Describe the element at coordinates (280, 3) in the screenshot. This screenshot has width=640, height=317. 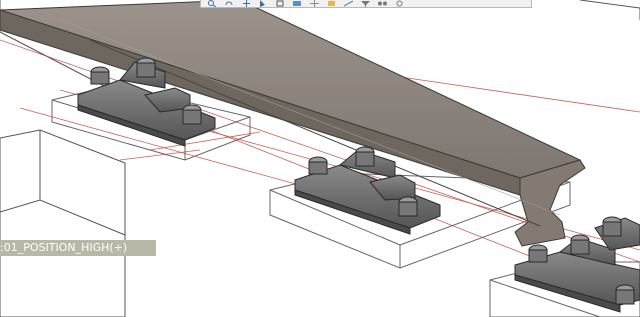
I see `snap-icon` at that location.